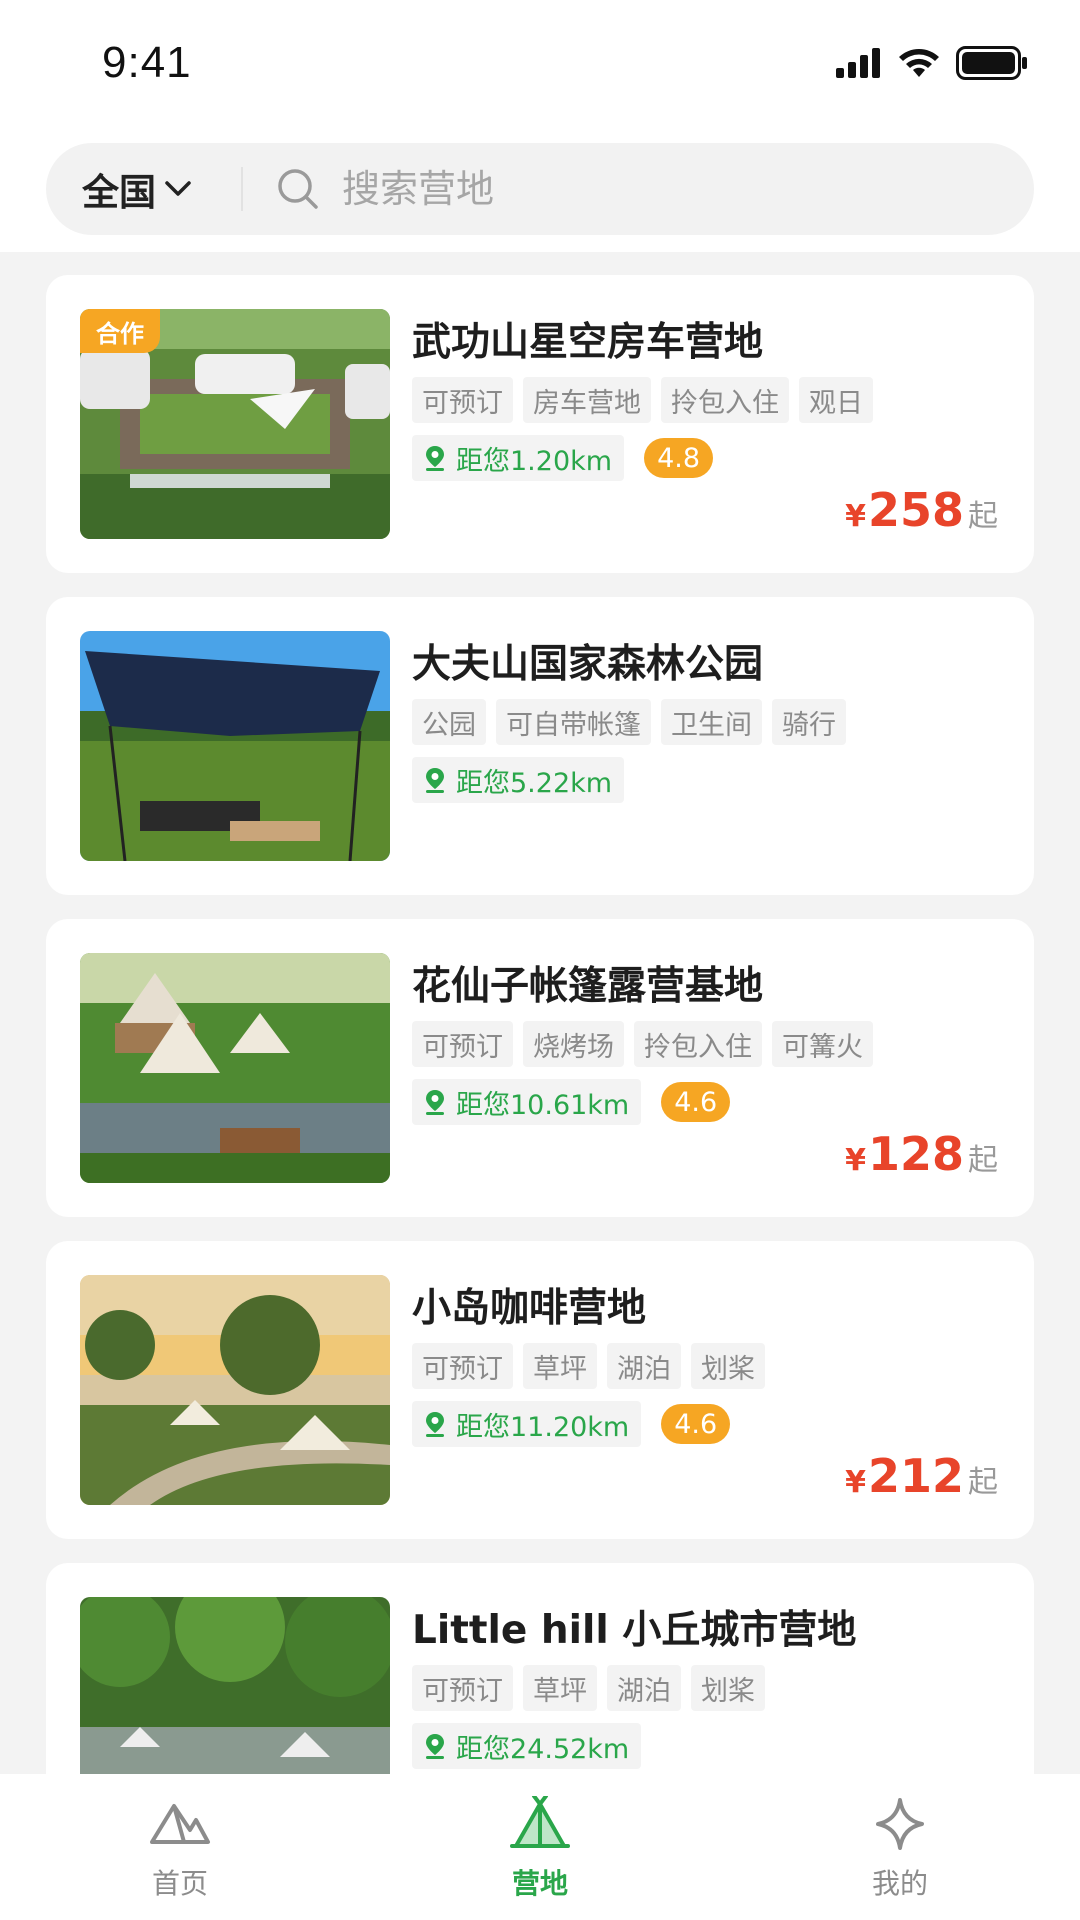 The image size is (1080, 1920). I want to click on price: ¥ 212 起, so click(921, 1476).